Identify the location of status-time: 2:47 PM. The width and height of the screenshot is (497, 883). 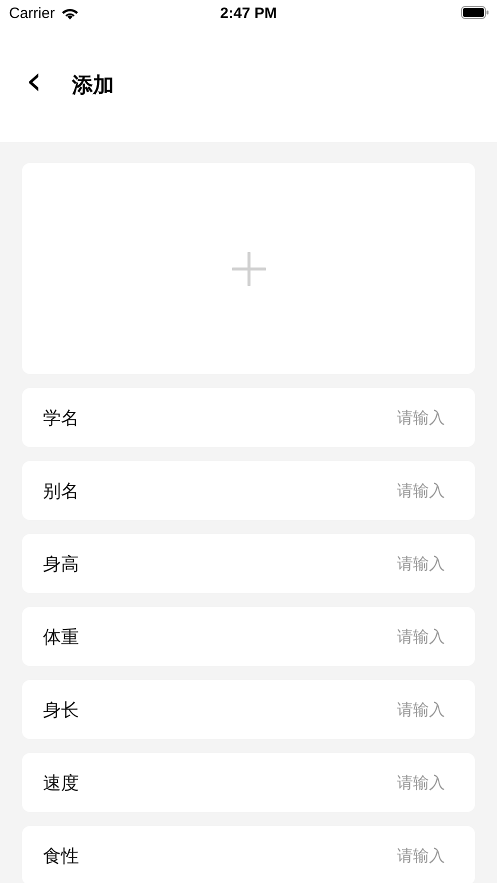
(248, 13).